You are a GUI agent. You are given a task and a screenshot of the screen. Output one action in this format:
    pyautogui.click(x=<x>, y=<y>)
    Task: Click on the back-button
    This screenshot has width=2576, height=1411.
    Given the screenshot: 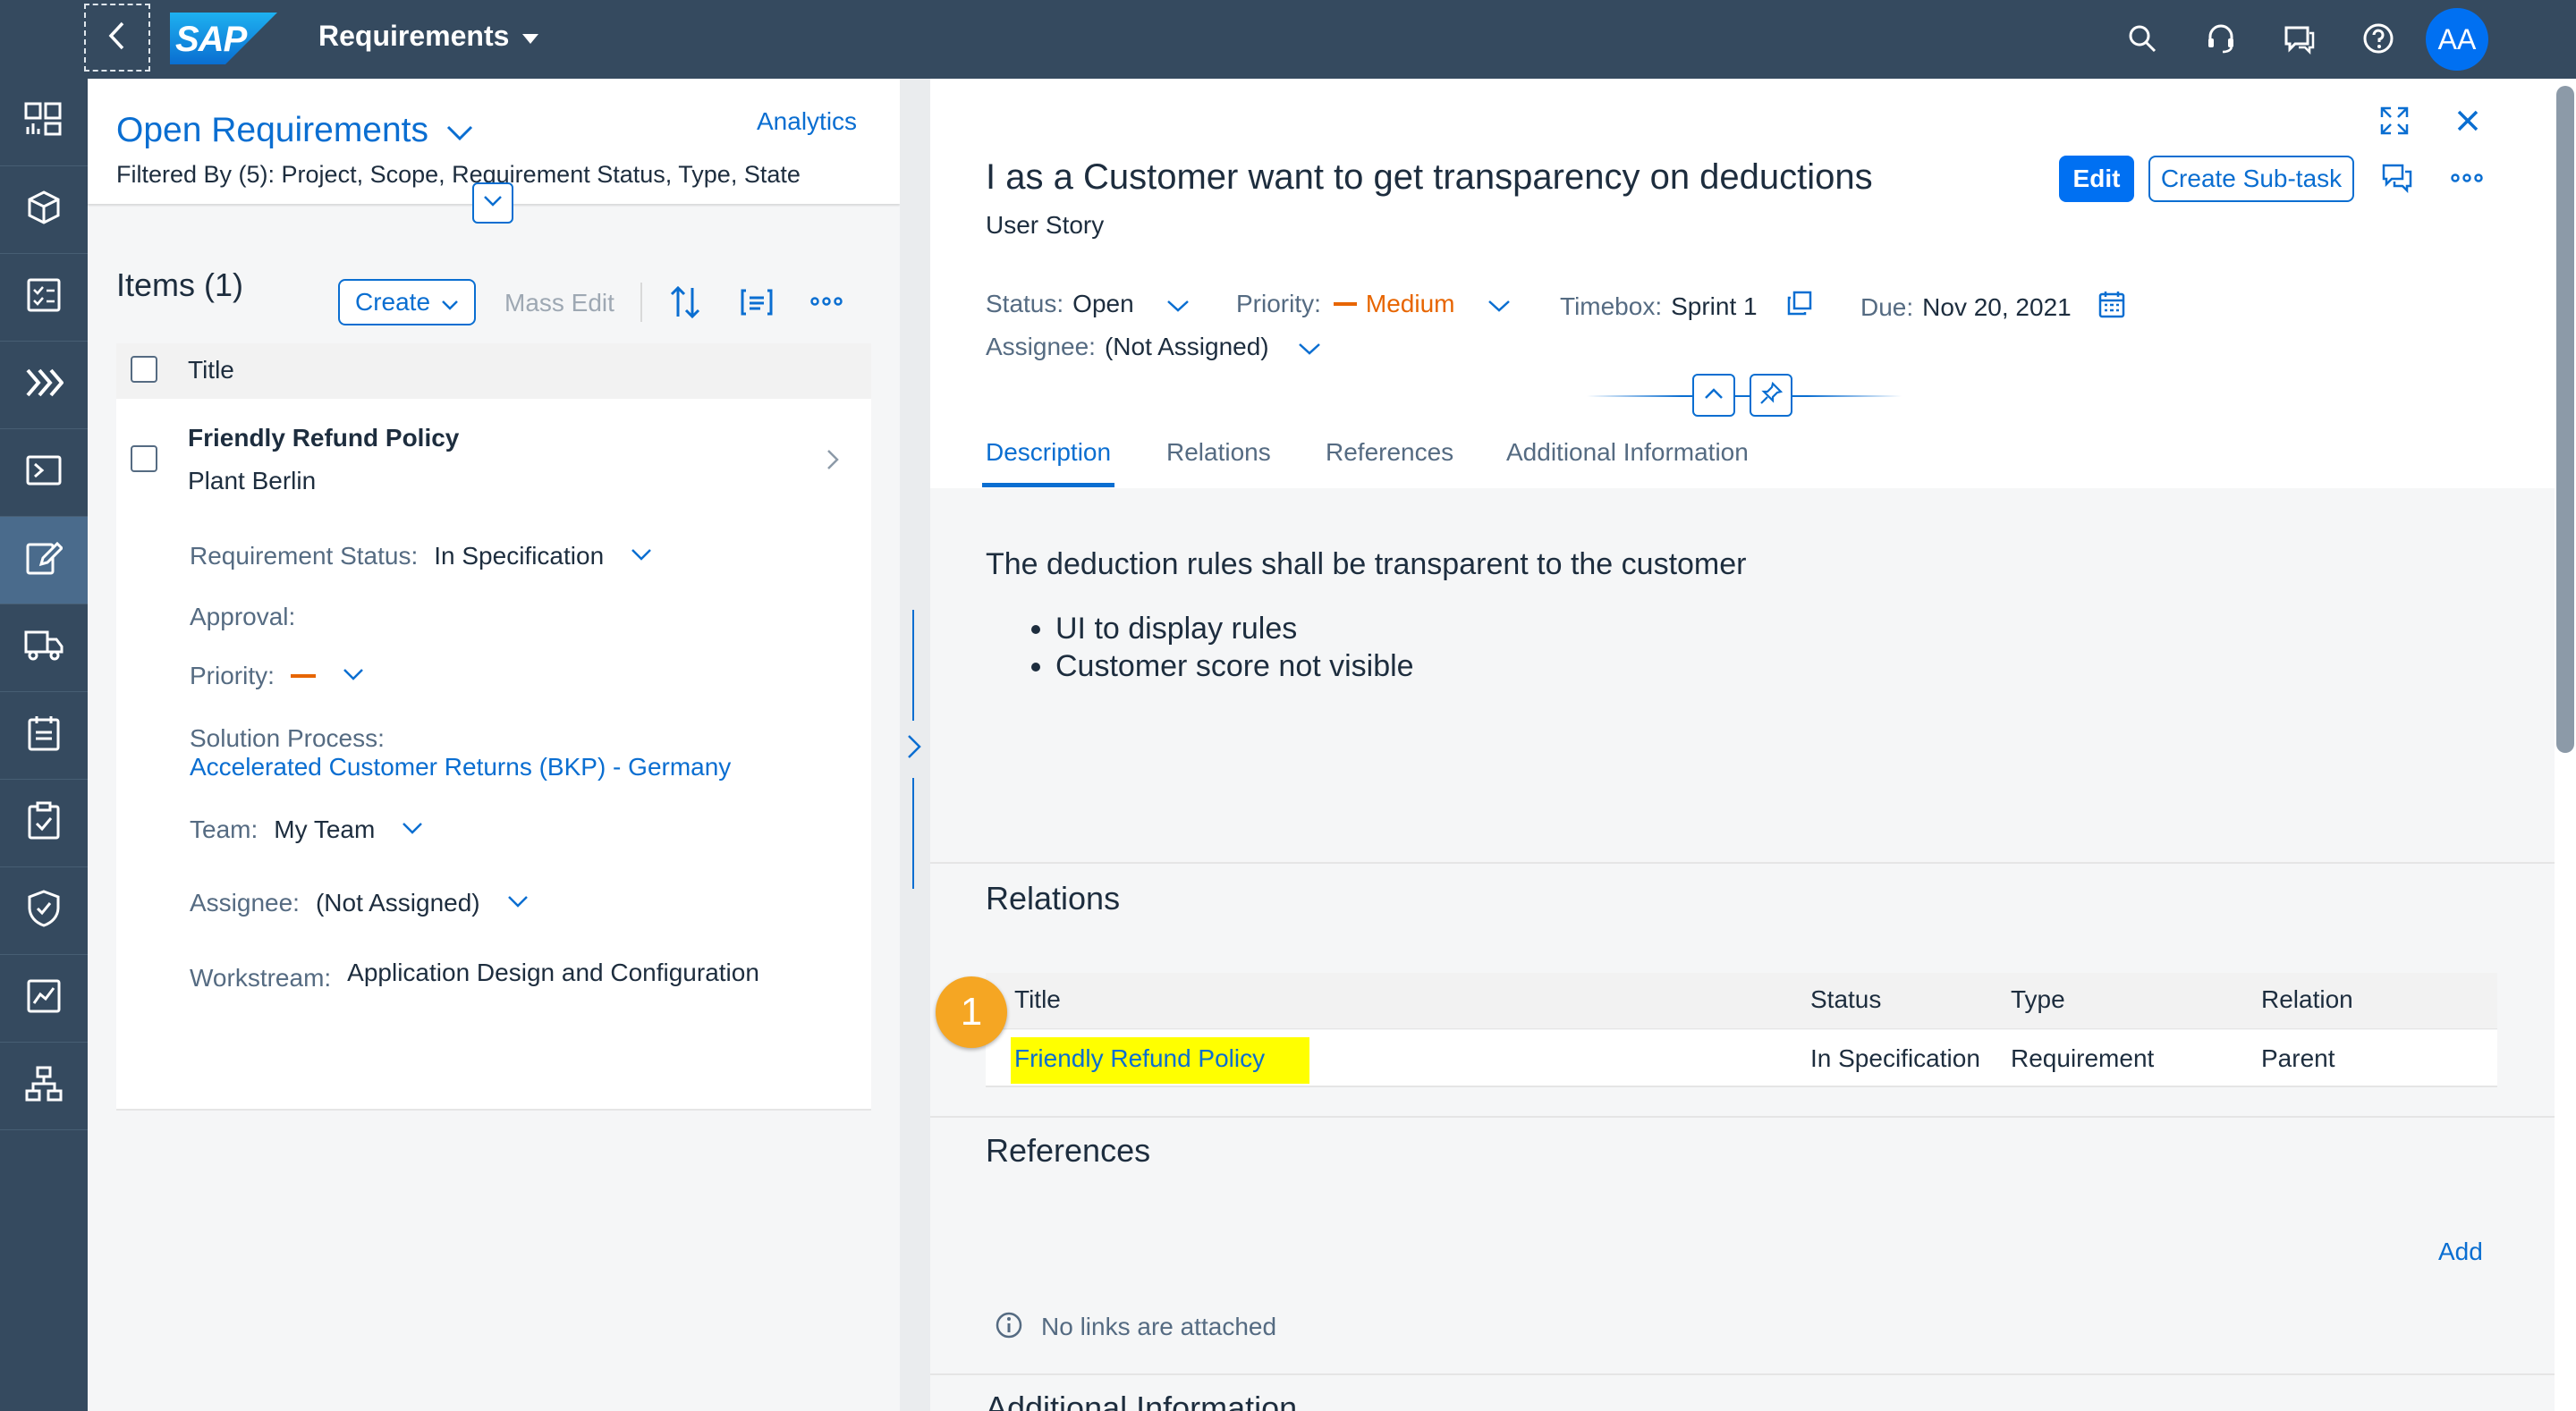 What is the action you would take?
    pyautogui.click(x=117, y=38)
    